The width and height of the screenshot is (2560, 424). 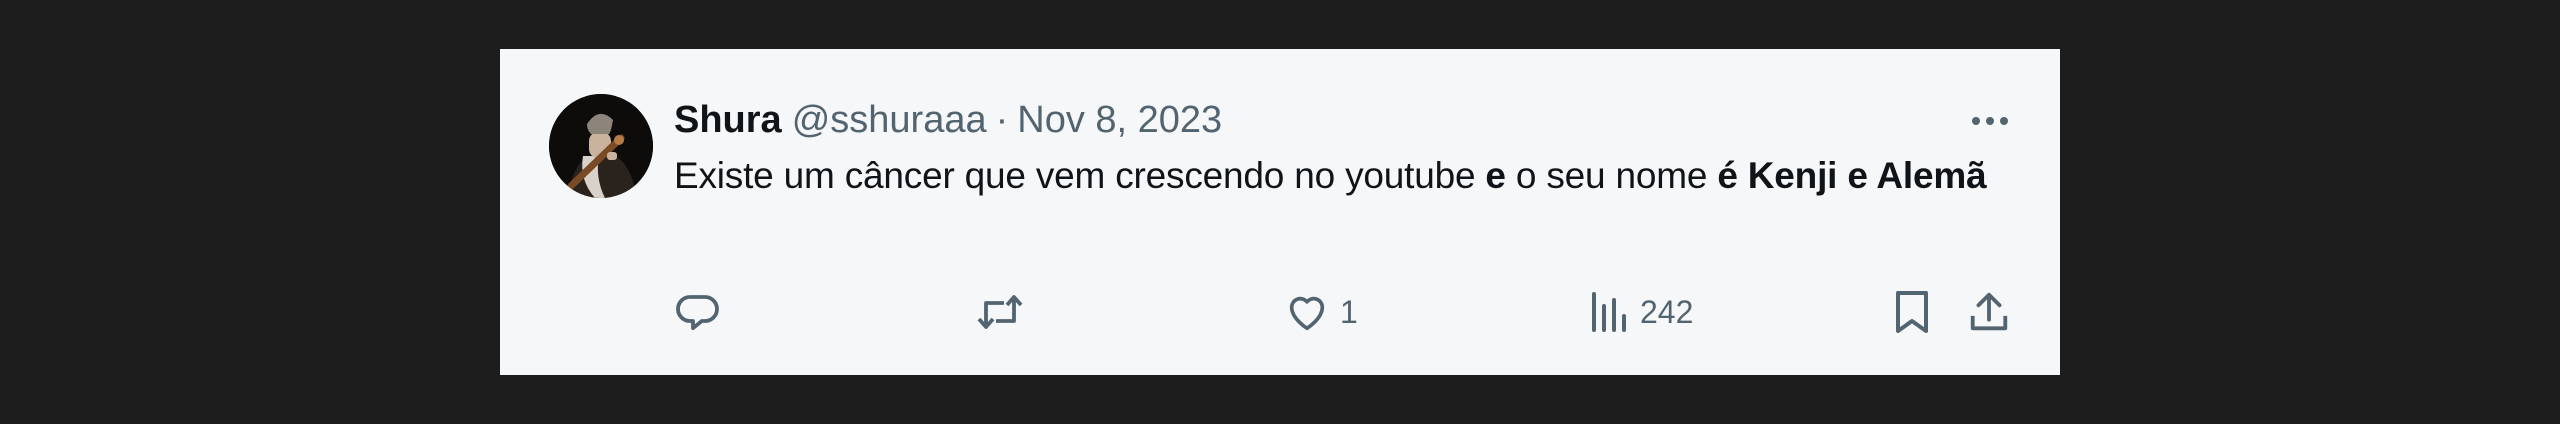 What do you see at coordinates (728, 120) in the screenshot?
I see `display-name: Shura` at bounding box center [728, 120].